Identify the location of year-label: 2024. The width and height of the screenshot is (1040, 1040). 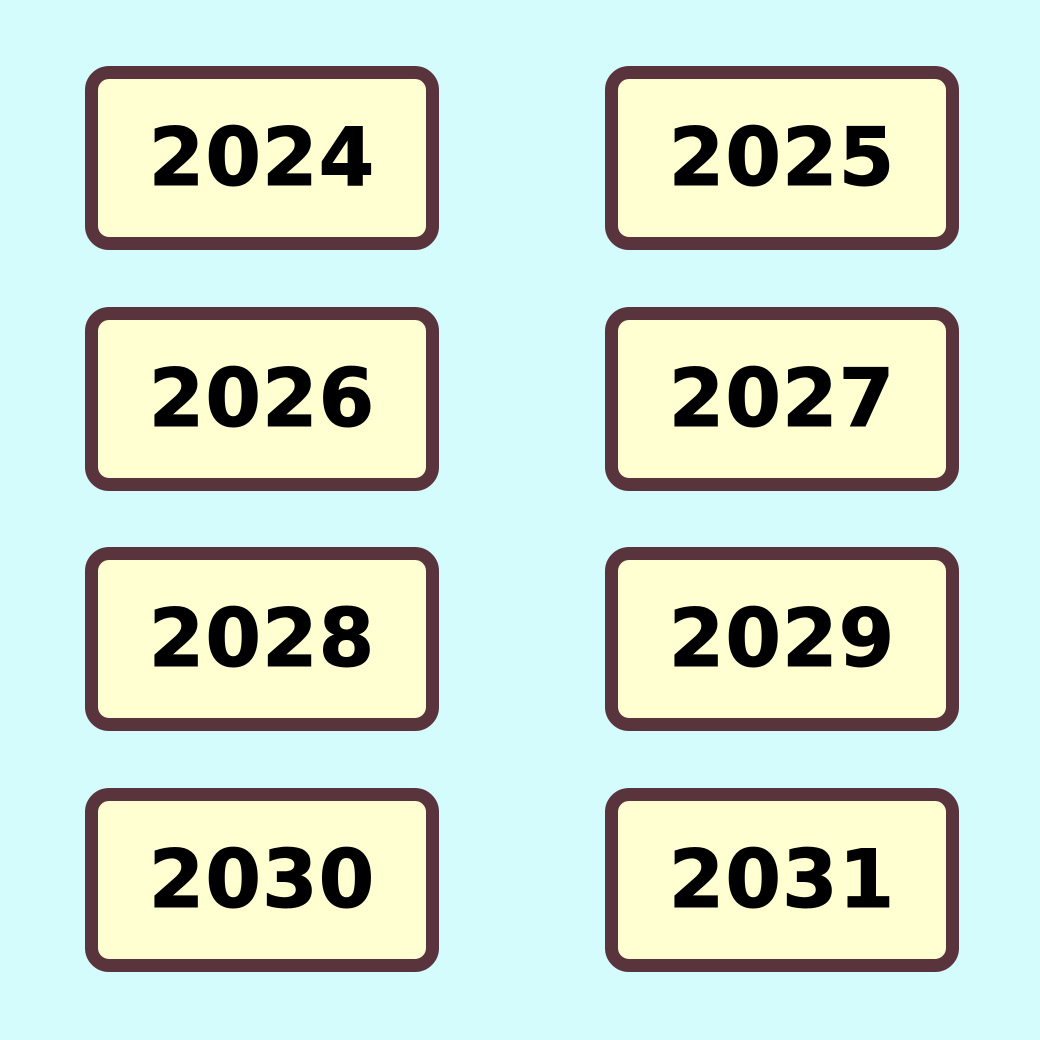
(262, 157).